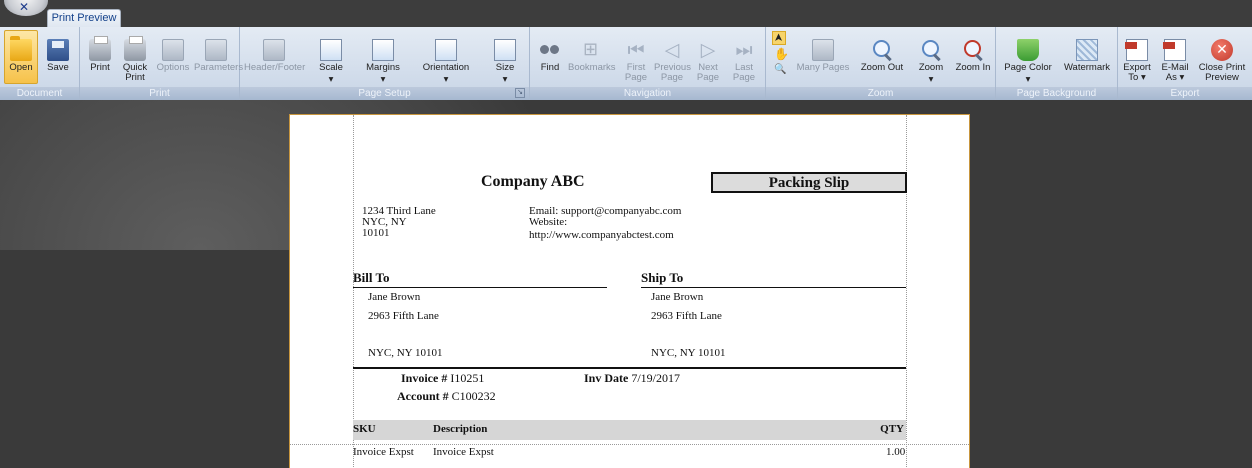 The image size is (1252, 468). What do you see at coordinates (744, 72) in the screenshot?
I see `last-page-label: Last Page` at bounding box center [744, 72].